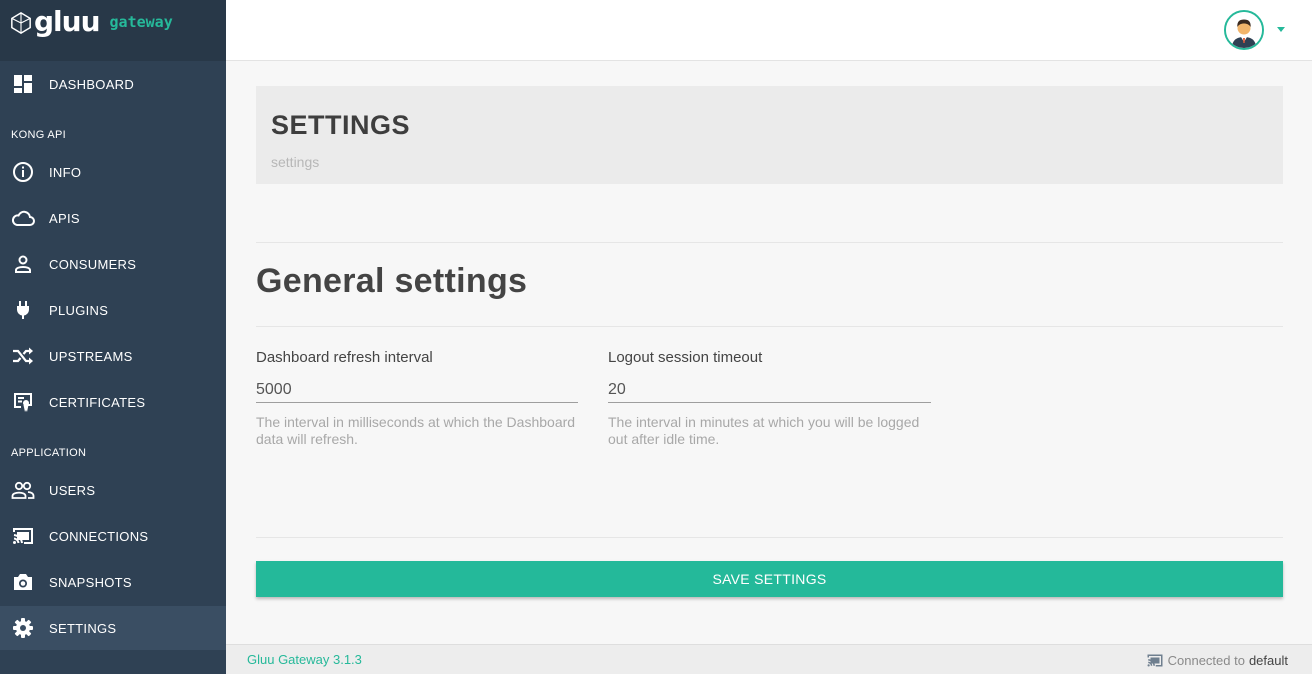 Image resolution: width=1312 pixels, height=674 pixels. I want to click on connection-name: default, so click(1268, 660).